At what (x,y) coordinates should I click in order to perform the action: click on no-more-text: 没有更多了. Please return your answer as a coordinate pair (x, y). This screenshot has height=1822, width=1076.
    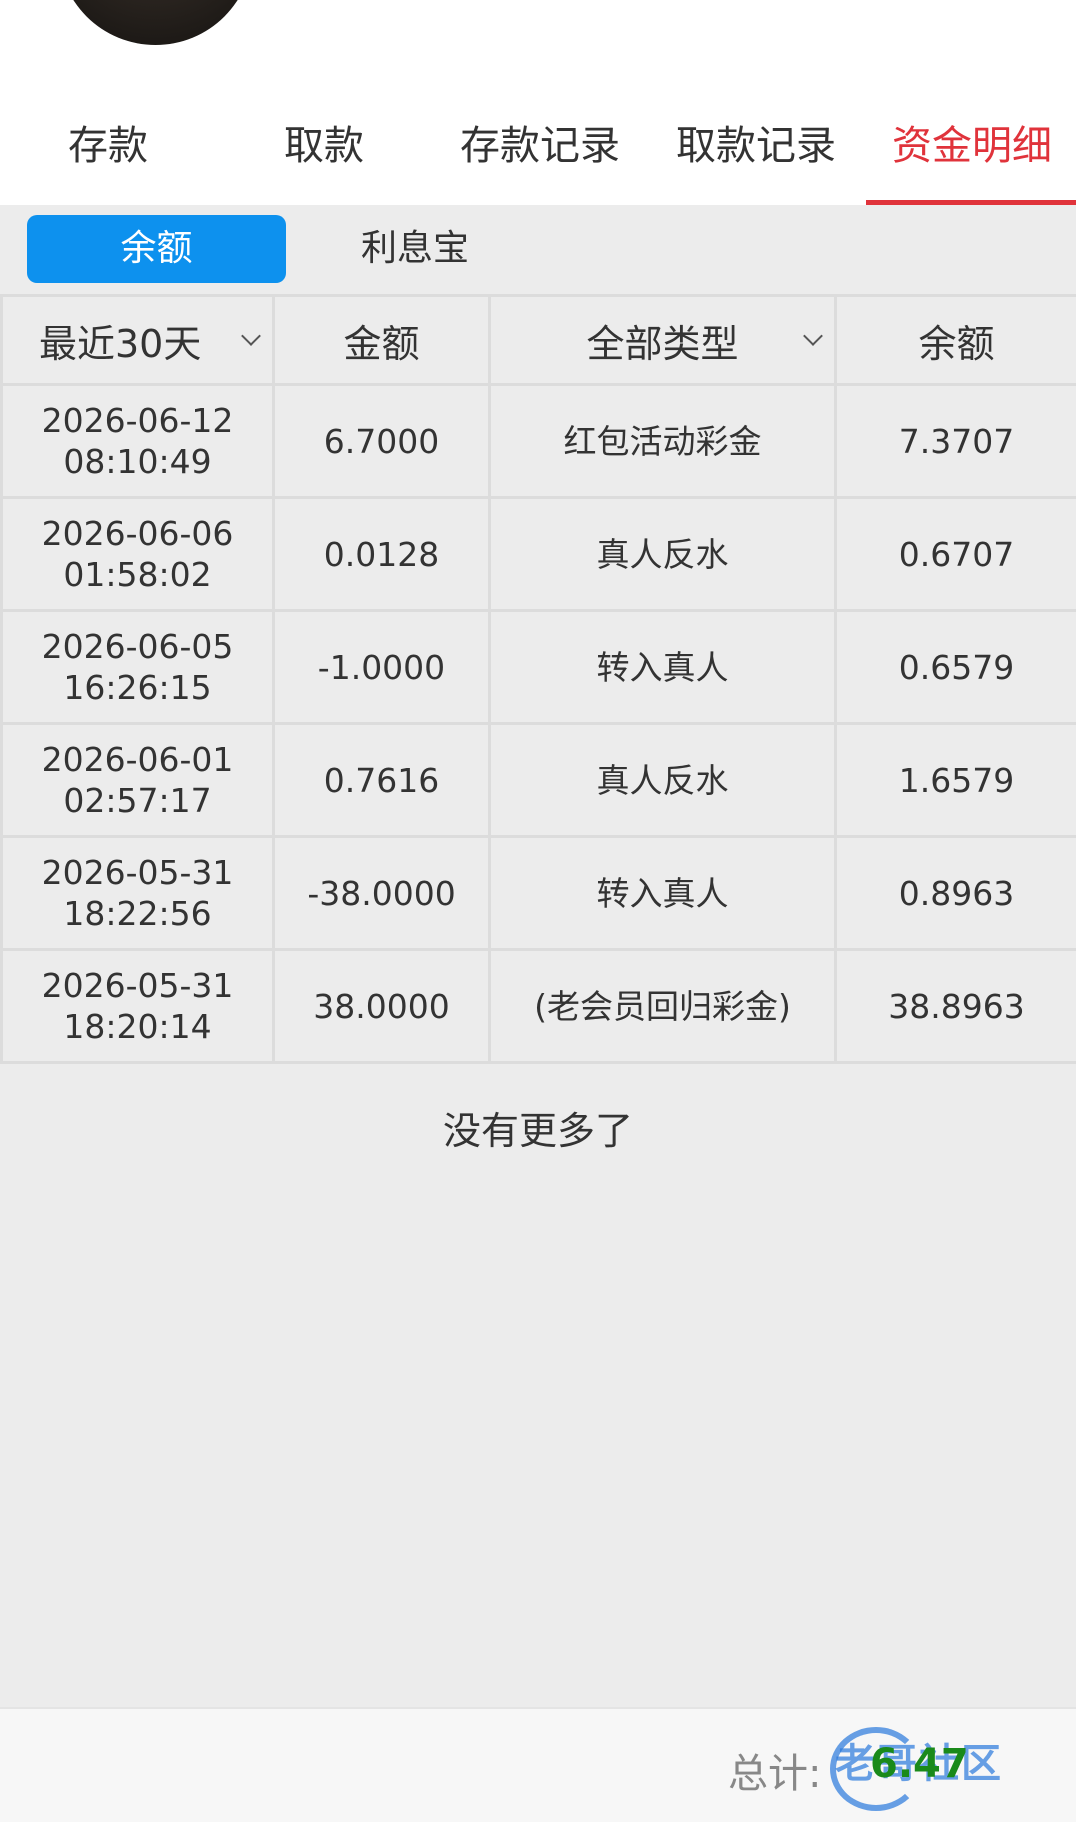
    Looking at the image, I should click on (538, 1127).